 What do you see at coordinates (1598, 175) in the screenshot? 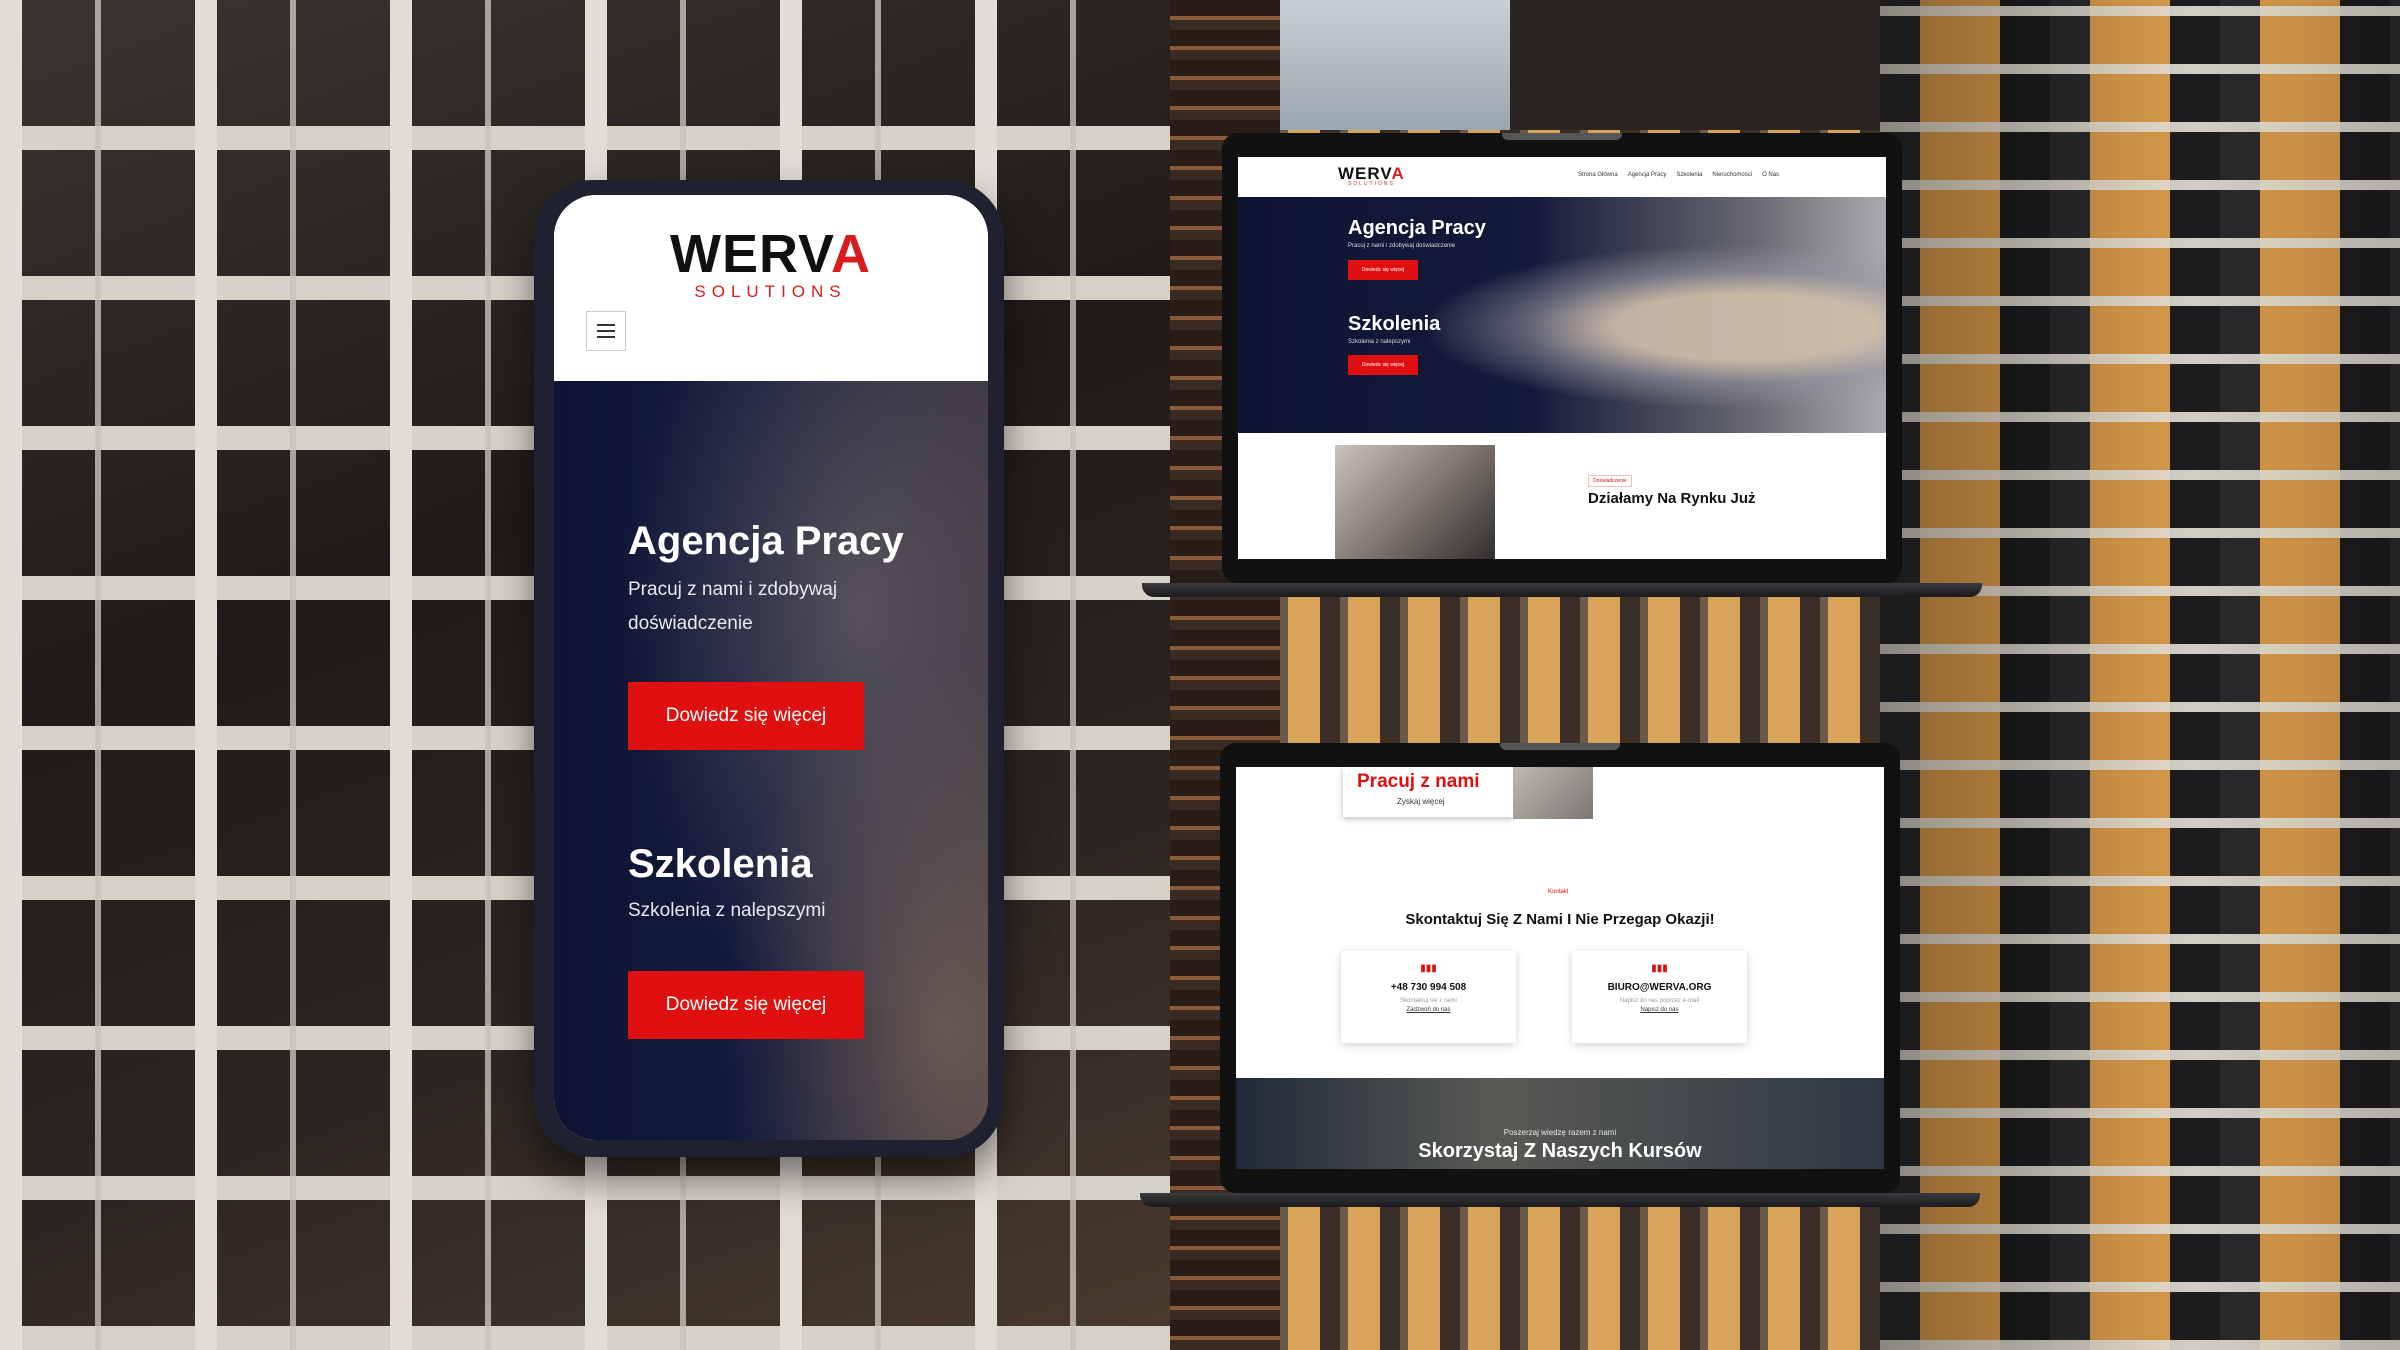
I see `nav-item-strona-glowna: Strona Główna` at bounding box center [1598, 175].